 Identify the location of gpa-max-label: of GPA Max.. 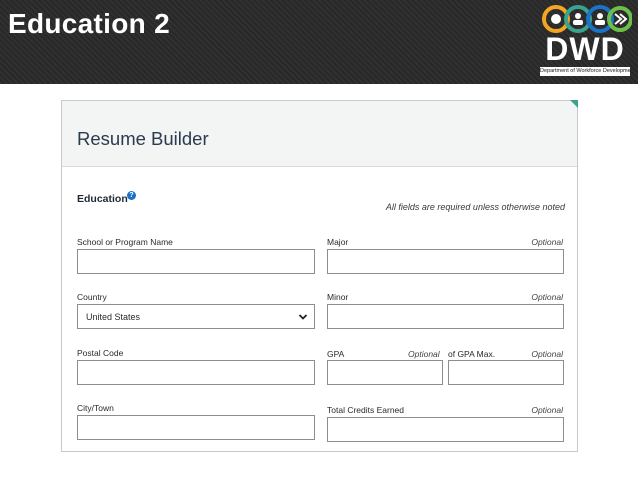
(472, 354).